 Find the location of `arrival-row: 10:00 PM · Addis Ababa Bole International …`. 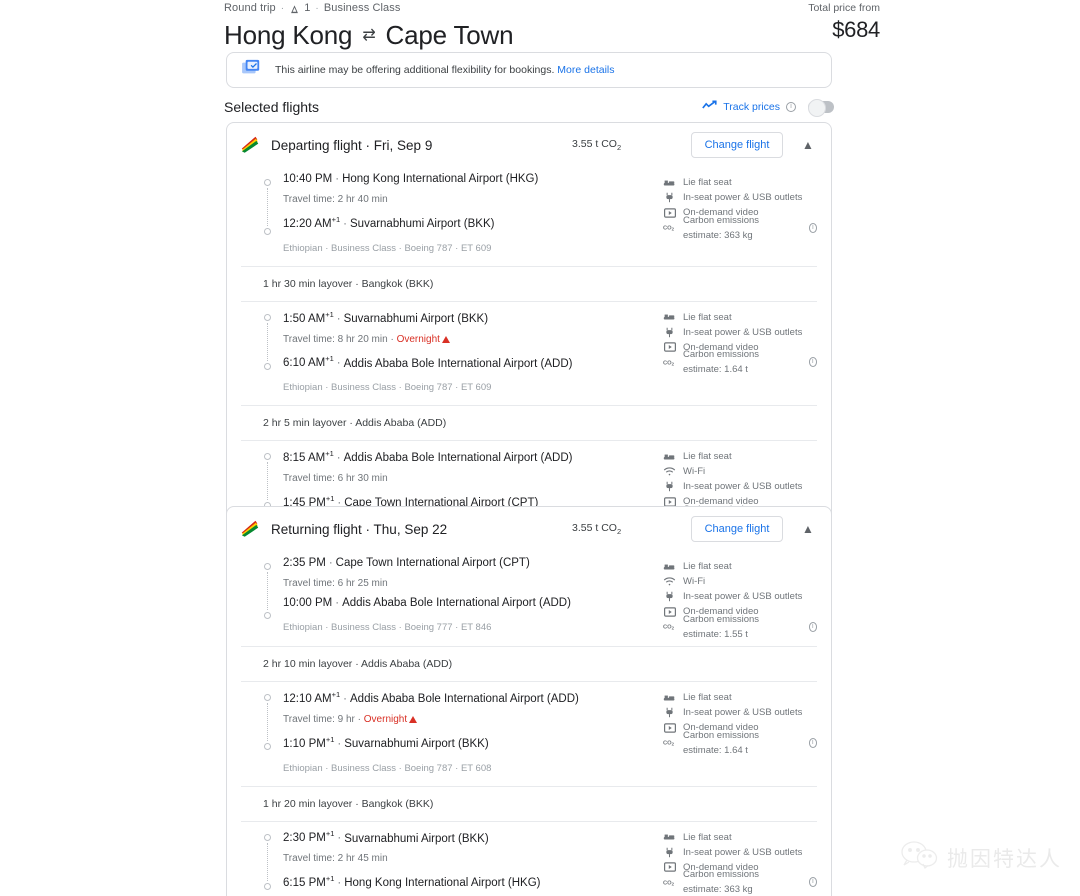

arrival-row: 10:00 PM · Addis Ababa Bole International … is located at coordinates (462, 603).